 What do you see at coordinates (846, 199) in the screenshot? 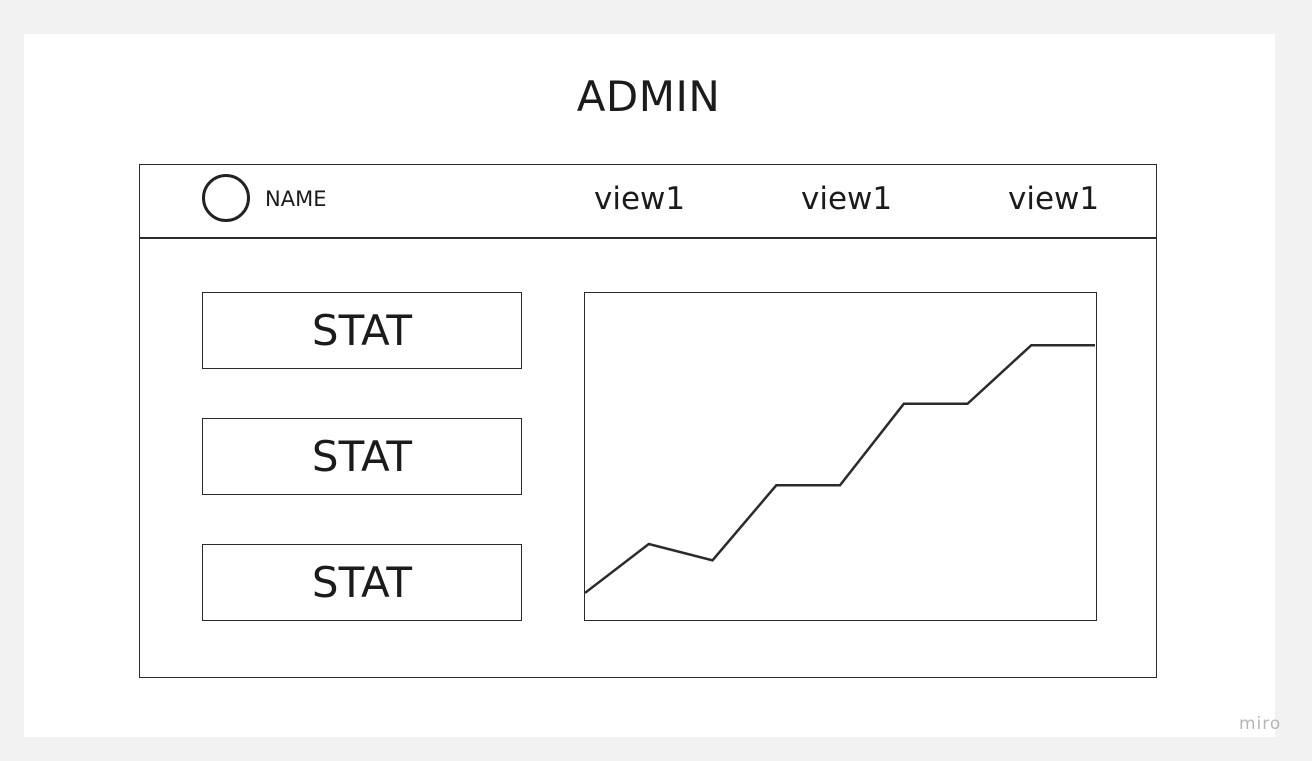
I see `nav-item-view1-second: view1` at bounding box center [846, 199].